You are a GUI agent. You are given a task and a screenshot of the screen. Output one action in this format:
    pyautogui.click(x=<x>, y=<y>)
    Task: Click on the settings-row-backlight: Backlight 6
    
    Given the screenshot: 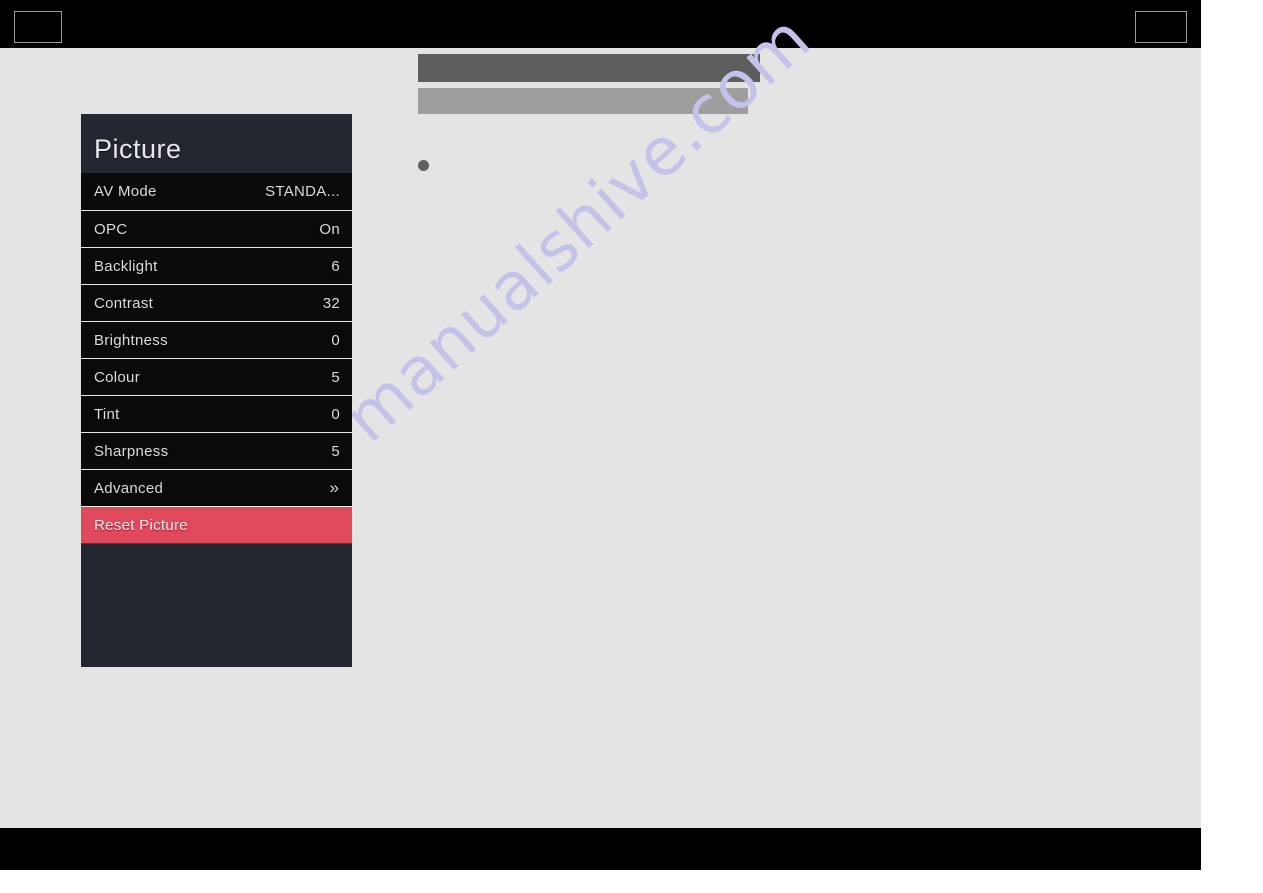 What is the action you would take?
    pyautogui.click(x=216, y=265)
    